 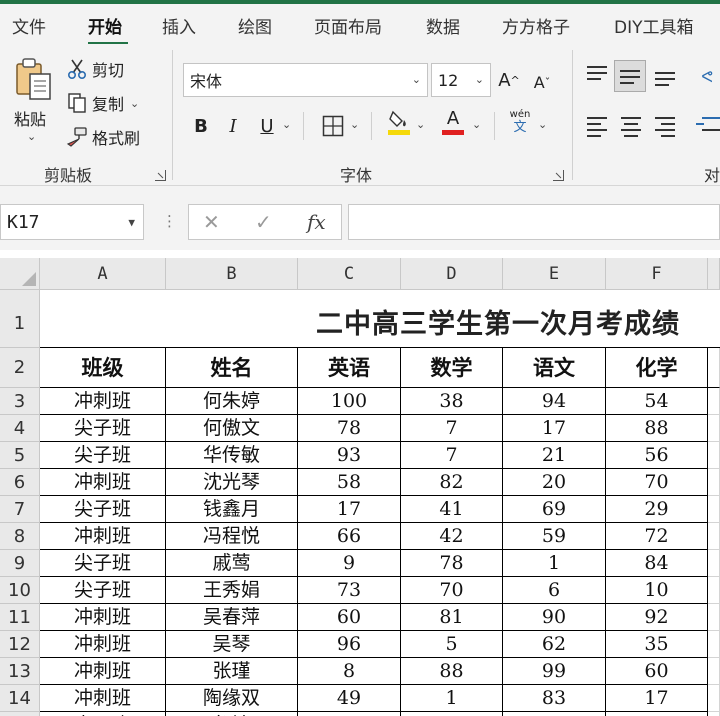 What do you see at coordinates (305, 80) in the screenshot?
I see `font-name-select: 宋体 ⌄` at bounding box center [305, 80].